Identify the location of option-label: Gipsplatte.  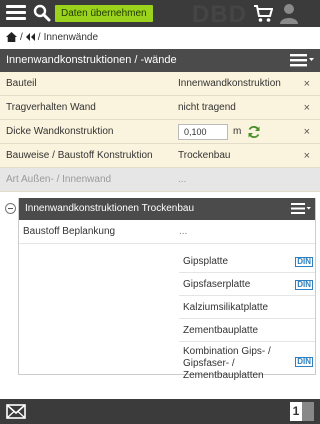
(206, 261).